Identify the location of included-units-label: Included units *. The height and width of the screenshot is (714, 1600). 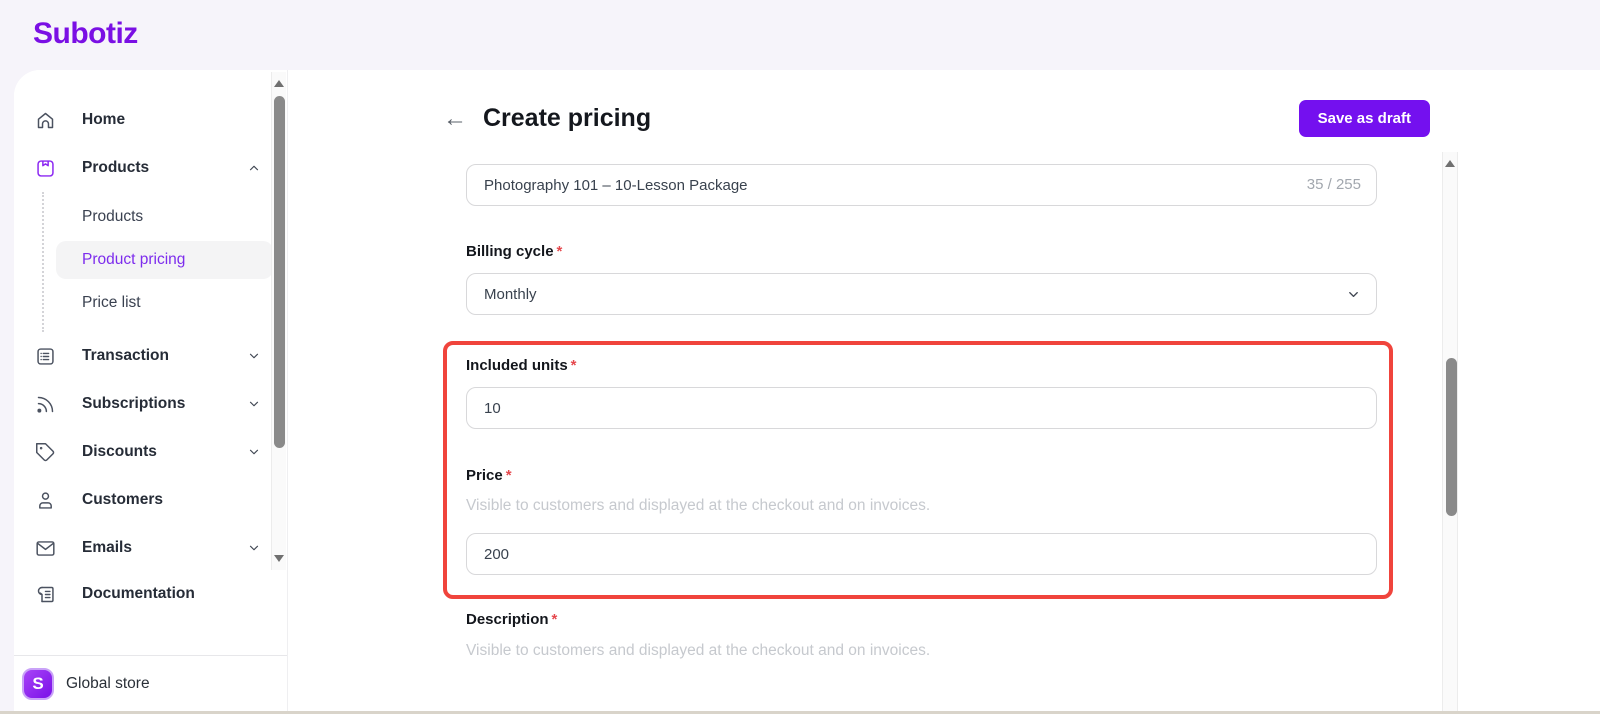
(521, 365).